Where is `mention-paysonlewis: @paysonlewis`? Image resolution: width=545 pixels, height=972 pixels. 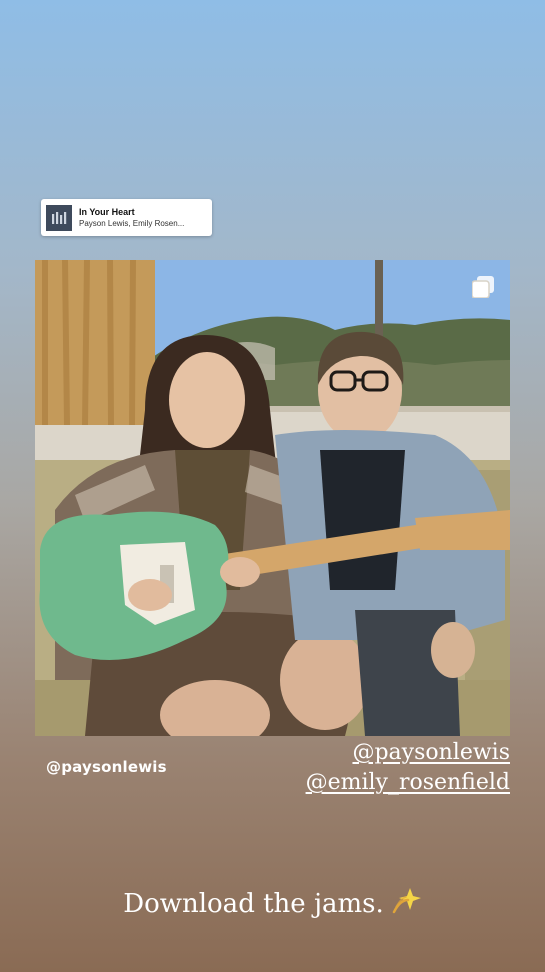 mention-paysonlewis: @paysonlewis is located at coordinates (431, 752).